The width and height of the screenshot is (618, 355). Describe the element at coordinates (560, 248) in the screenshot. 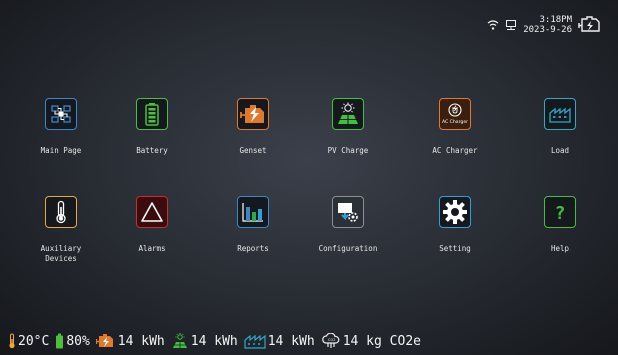

I see `tile-label: Help` at that location.